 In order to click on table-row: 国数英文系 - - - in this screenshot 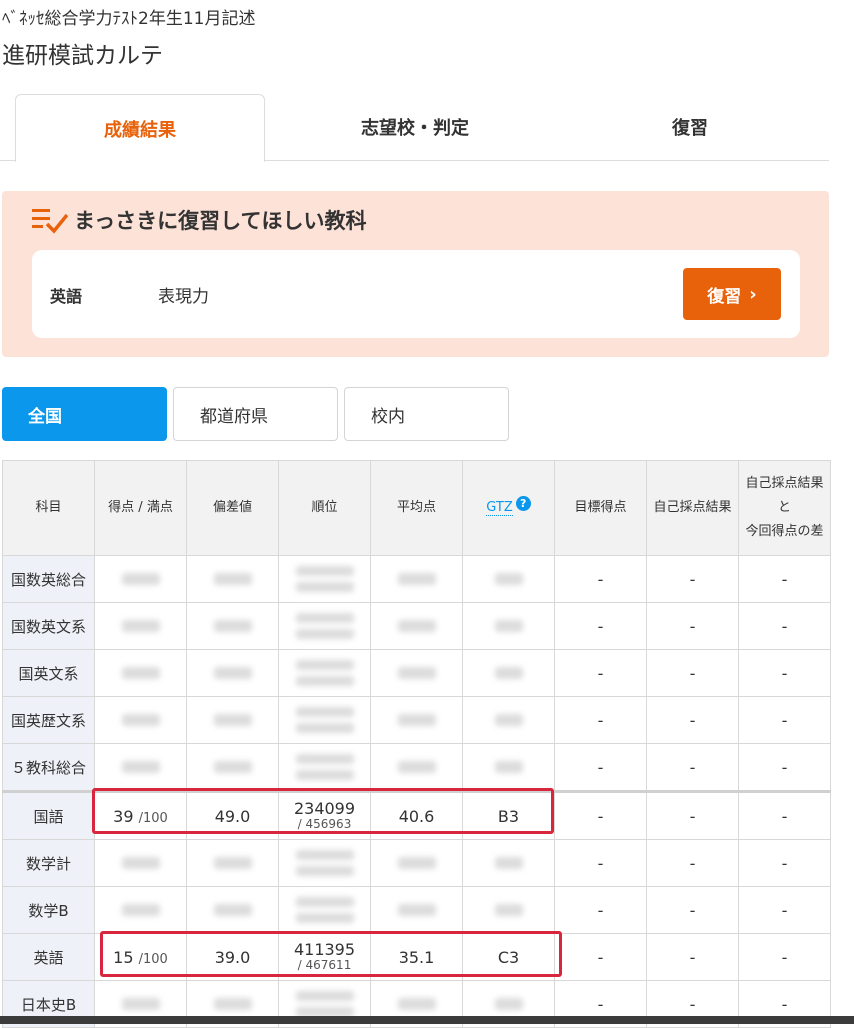, I will do `click(416, 626)`.